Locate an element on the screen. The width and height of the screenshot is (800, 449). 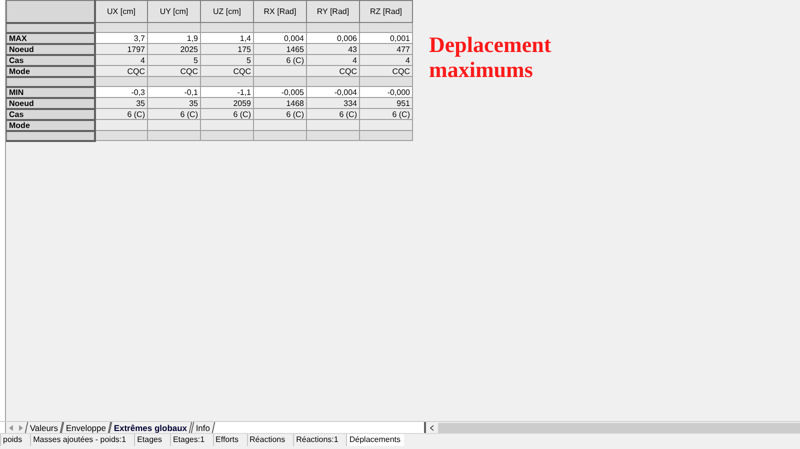
status-item: Etages is located at coordinates (149, 440).